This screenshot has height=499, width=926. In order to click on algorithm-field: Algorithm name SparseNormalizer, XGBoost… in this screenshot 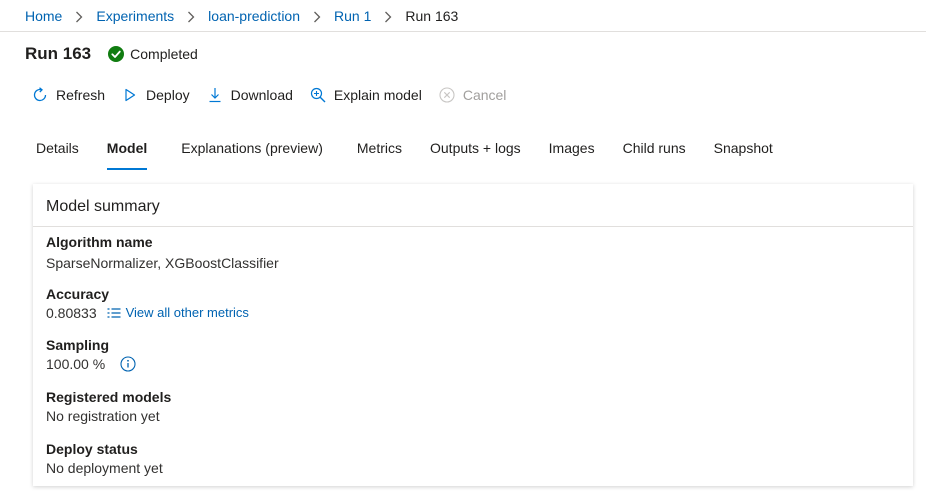, I will do `click(162, 253)`.